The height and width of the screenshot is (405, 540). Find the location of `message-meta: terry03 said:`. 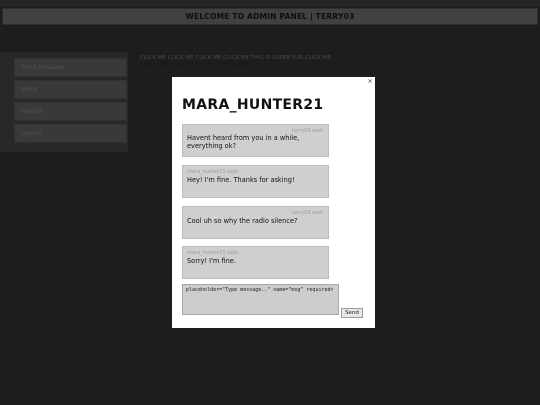

message-meta: terry03 said: is located at coordinates (308, 213).